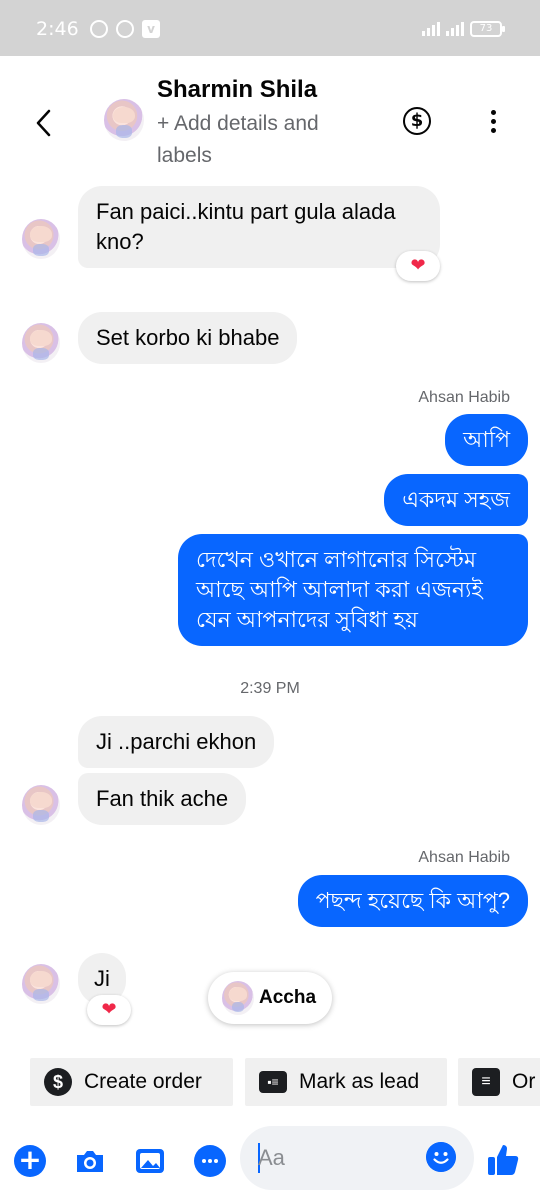 The image size is (540, 1200). I want to click on dollar-circle-icon: $, so click(58, 1082).